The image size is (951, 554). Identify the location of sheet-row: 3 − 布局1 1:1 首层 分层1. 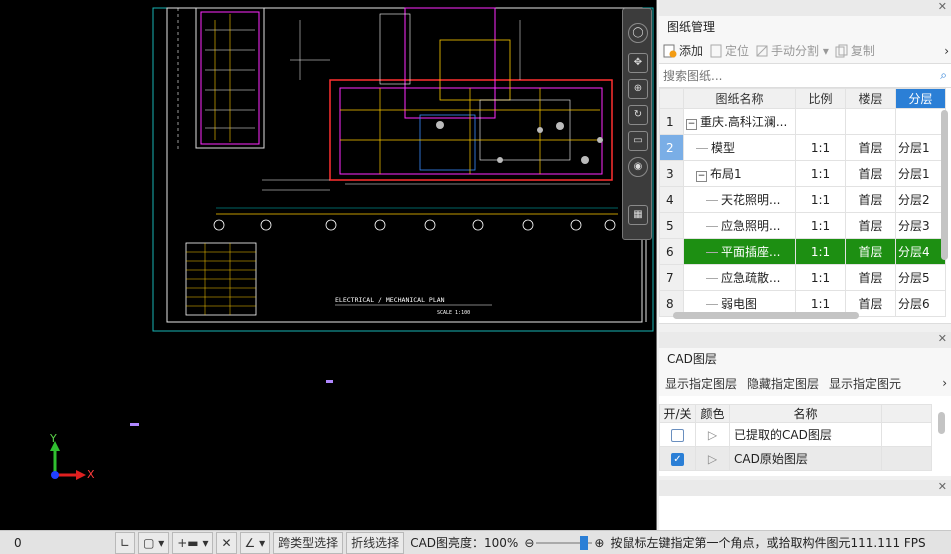
(802, 173).